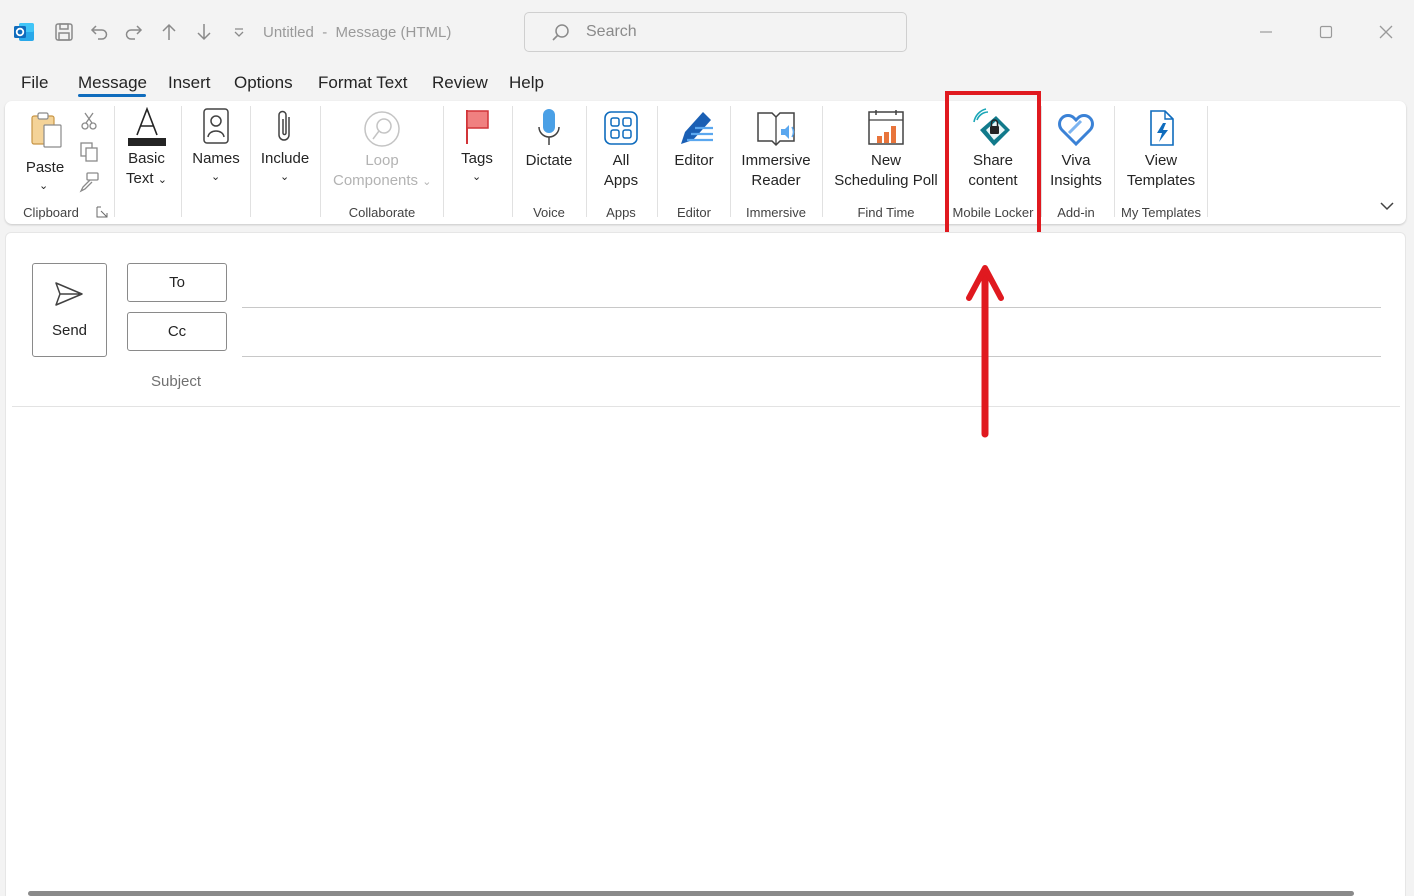 The image size is (1414, 896). I want to click on calendar-chart-icon, so click(886, 127).